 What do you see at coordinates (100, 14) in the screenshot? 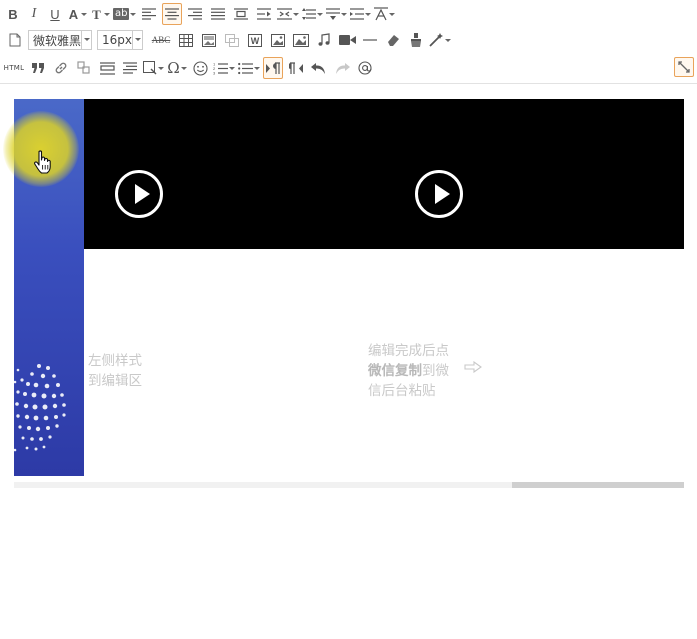
I see `format-button: T` at bounding box center [100, 14].